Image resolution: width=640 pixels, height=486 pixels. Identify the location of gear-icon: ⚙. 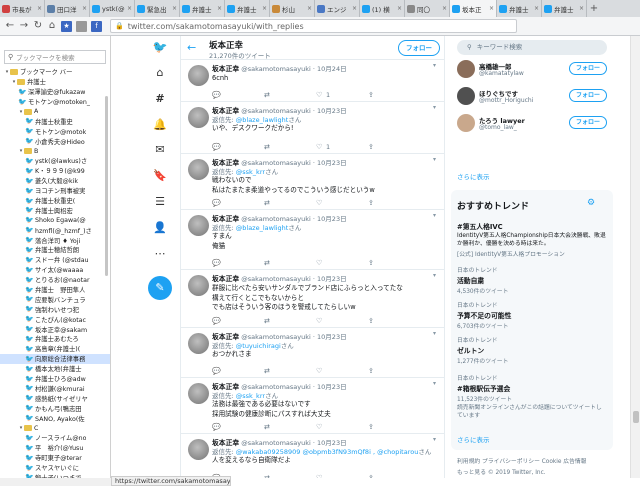
(591, 203).